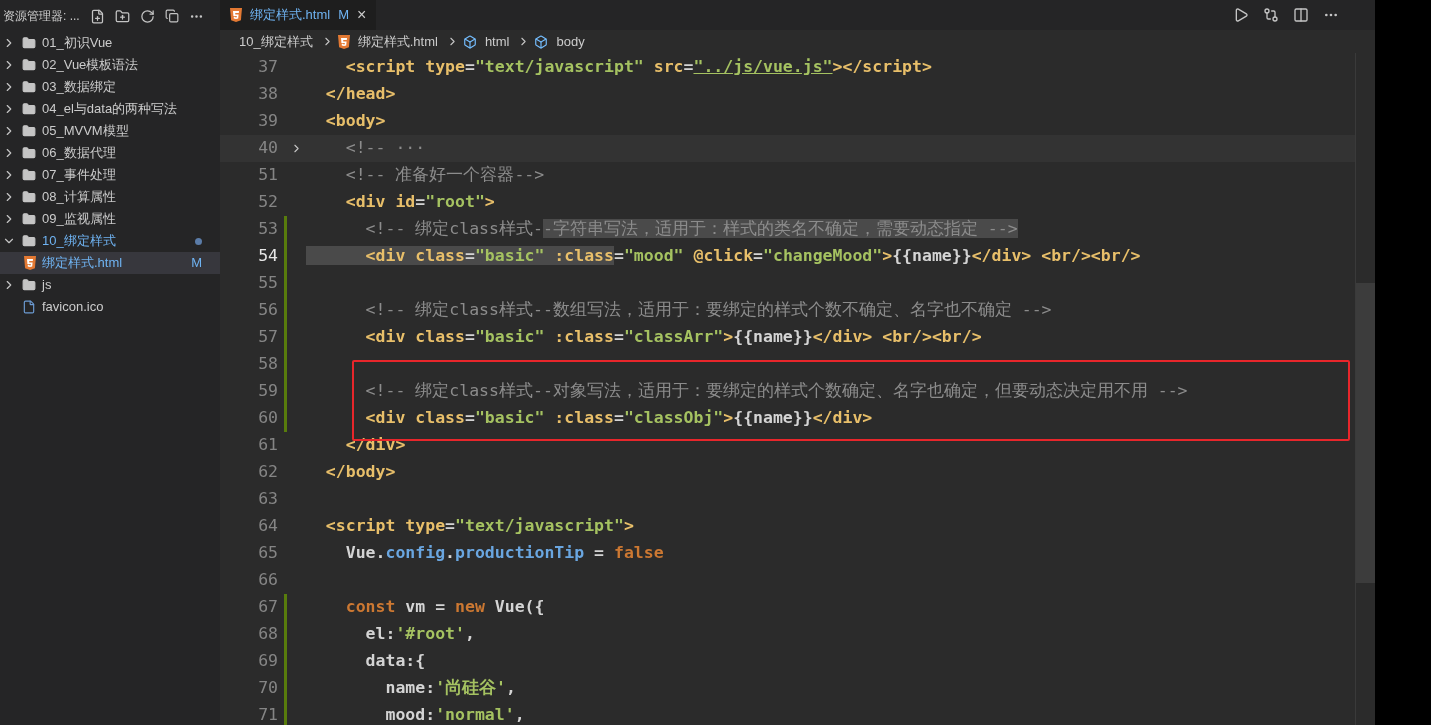 The height and width of the screenshot is (725, 1431). What do you see at coordinates (268, 148) in the screenshot?
I see `line-number: 40` at bounding box center [268, 148].